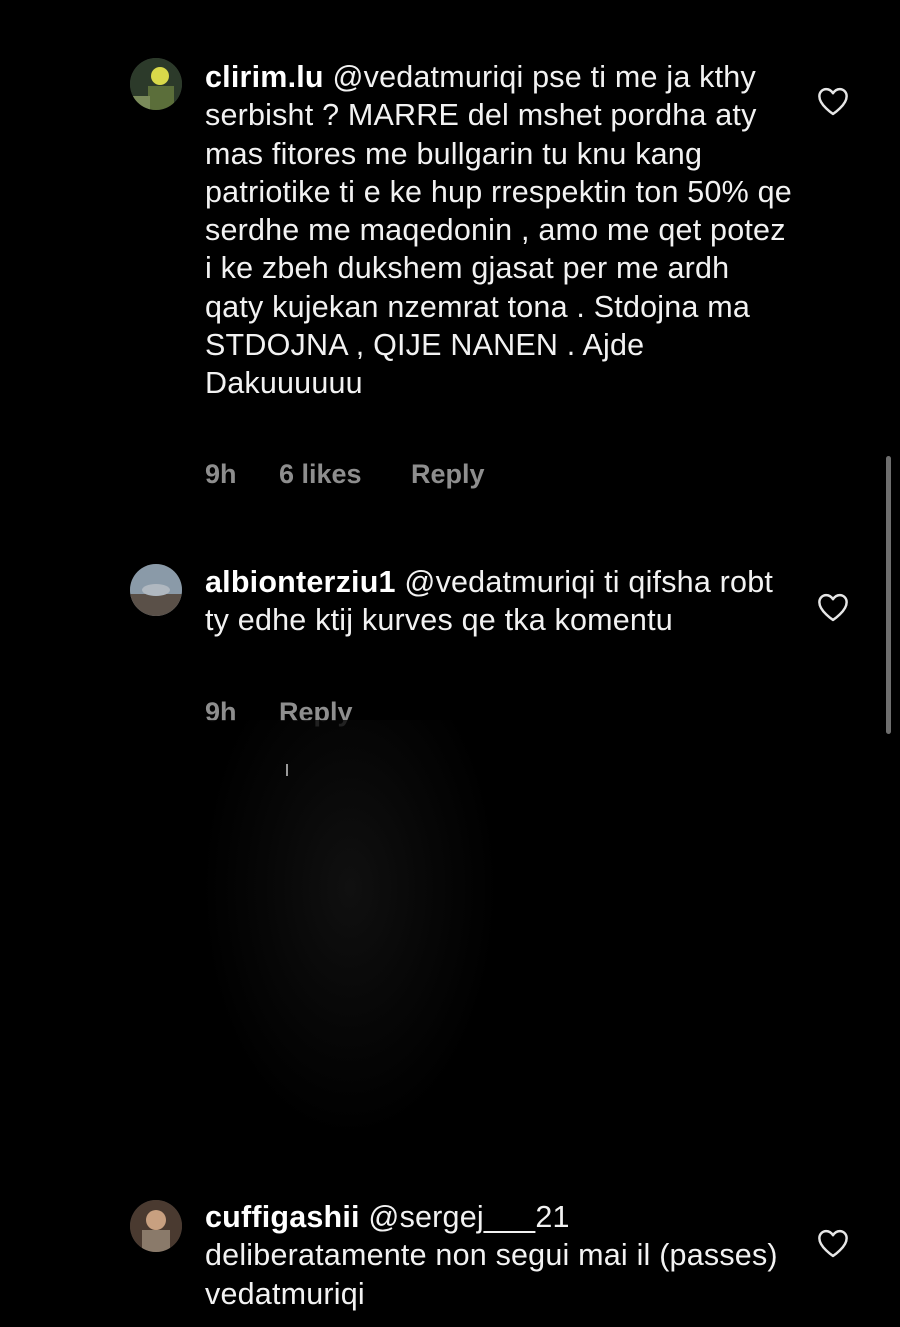 This screenshot has width=900, height=1327. Describe the element at coordinates (888, 595) in the screenshot. I see `scrollbar` at that location.